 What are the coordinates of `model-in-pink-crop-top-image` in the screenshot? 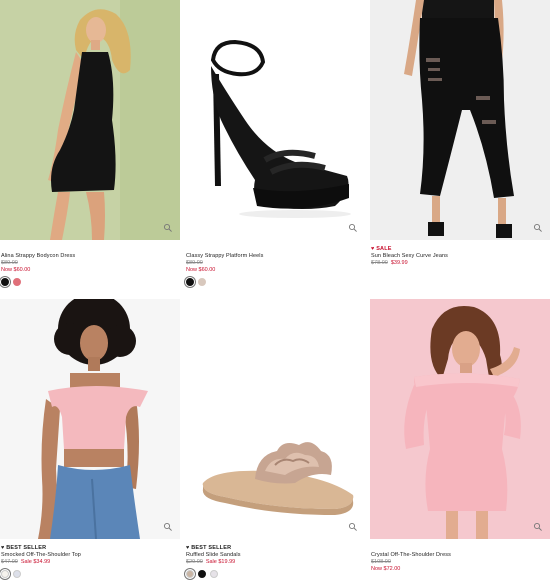 It's located at (90, 419).